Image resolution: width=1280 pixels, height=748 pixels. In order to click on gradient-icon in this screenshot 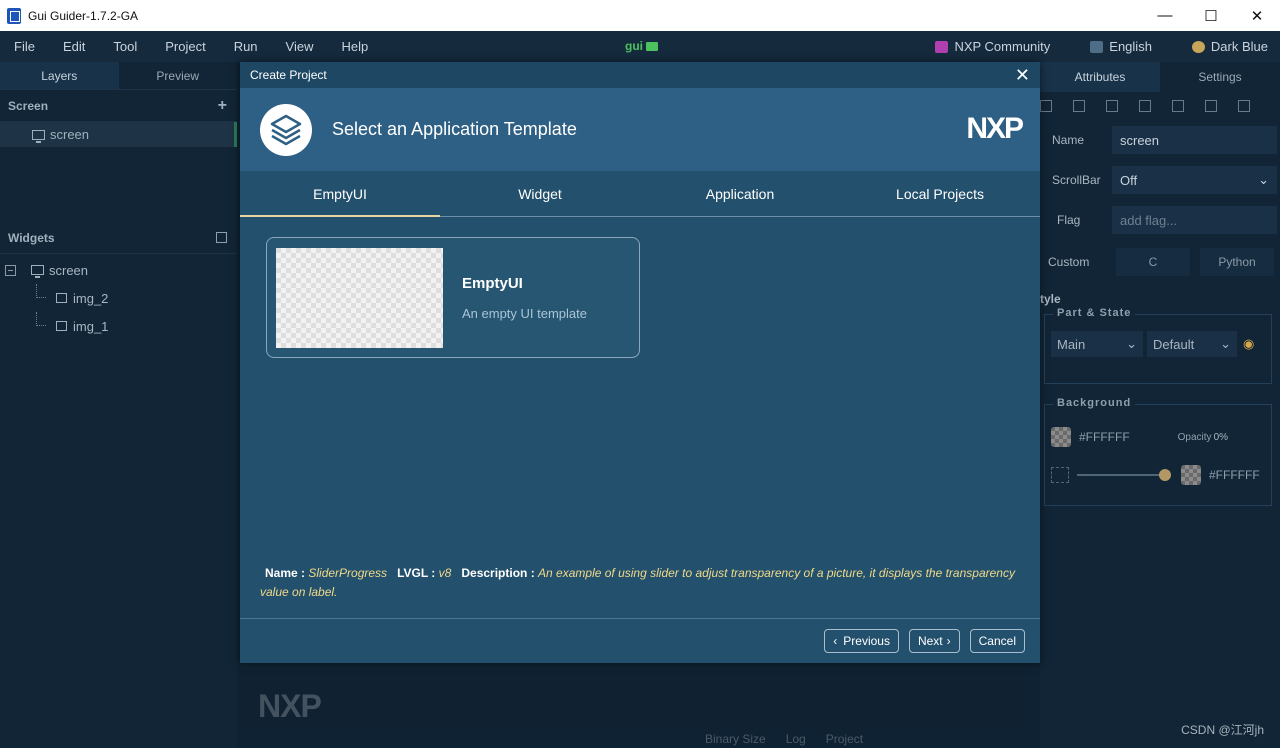, I will do `click(1060, 475)`.